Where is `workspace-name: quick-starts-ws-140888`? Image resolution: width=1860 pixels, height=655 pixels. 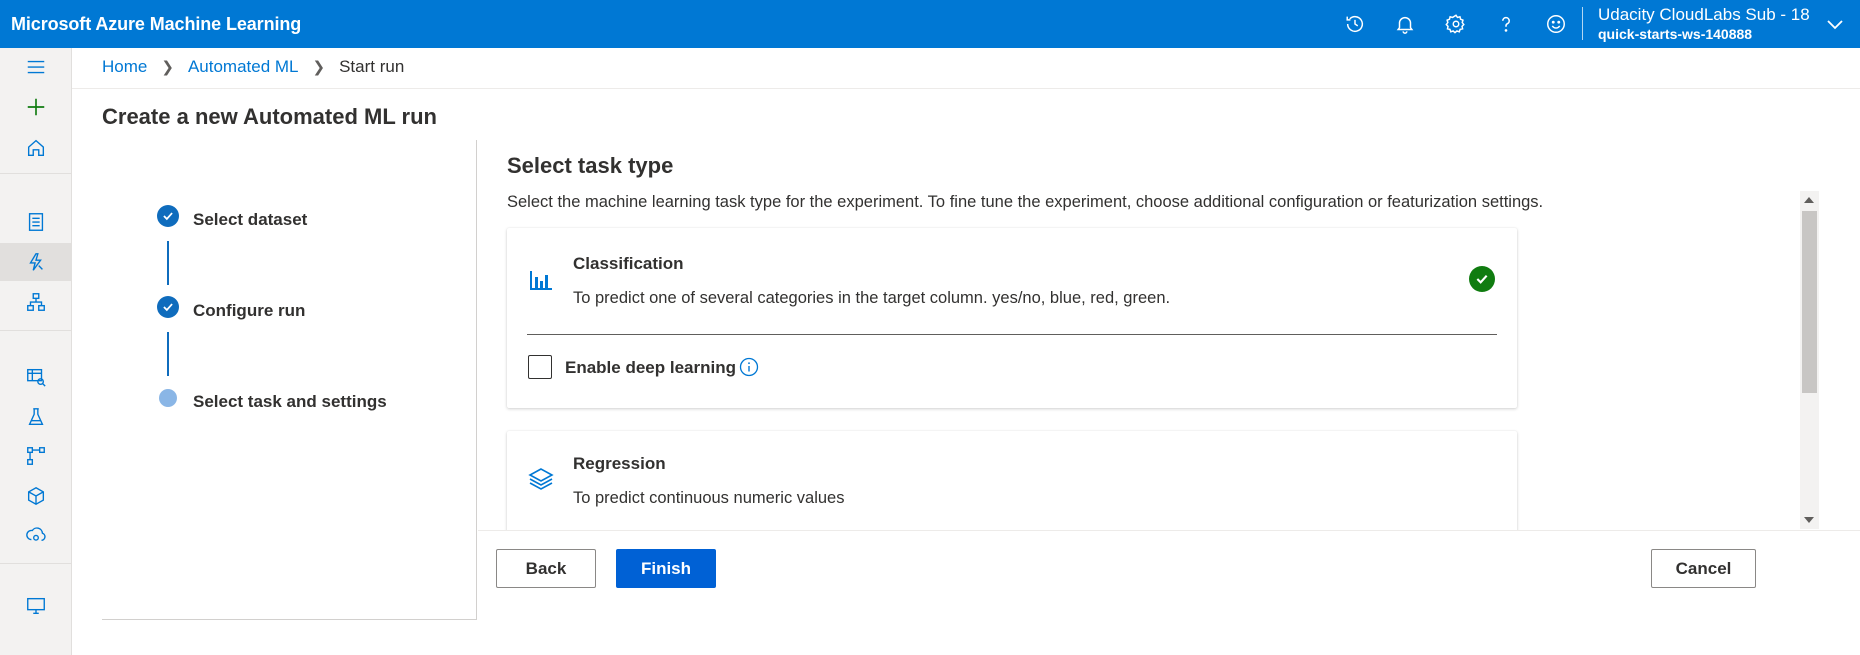 workspace-name: quick-starts-ws-140888 is located at coordinates (1675, 34).